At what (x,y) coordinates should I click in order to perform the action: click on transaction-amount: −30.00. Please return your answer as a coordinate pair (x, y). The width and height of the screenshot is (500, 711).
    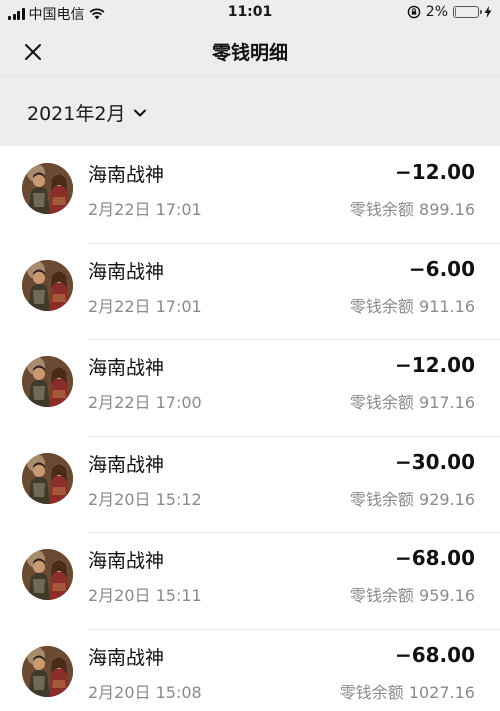
    Looking at the image, I should click on (434, 461).